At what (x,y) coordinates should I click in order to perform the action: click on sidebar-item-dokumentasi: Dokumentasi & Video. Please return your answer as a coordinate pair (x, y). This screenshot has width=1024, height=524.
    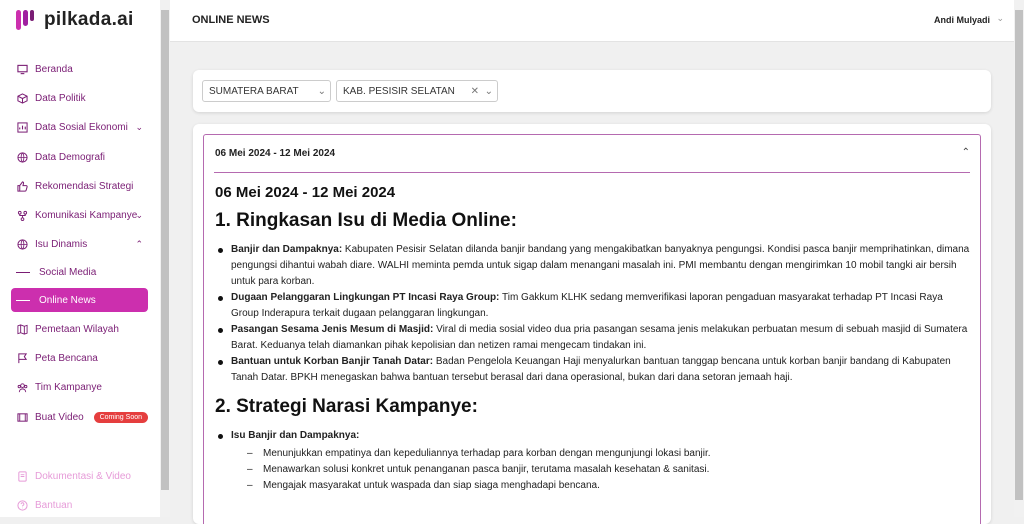
    Looking at the image, I should click on (79, 476).